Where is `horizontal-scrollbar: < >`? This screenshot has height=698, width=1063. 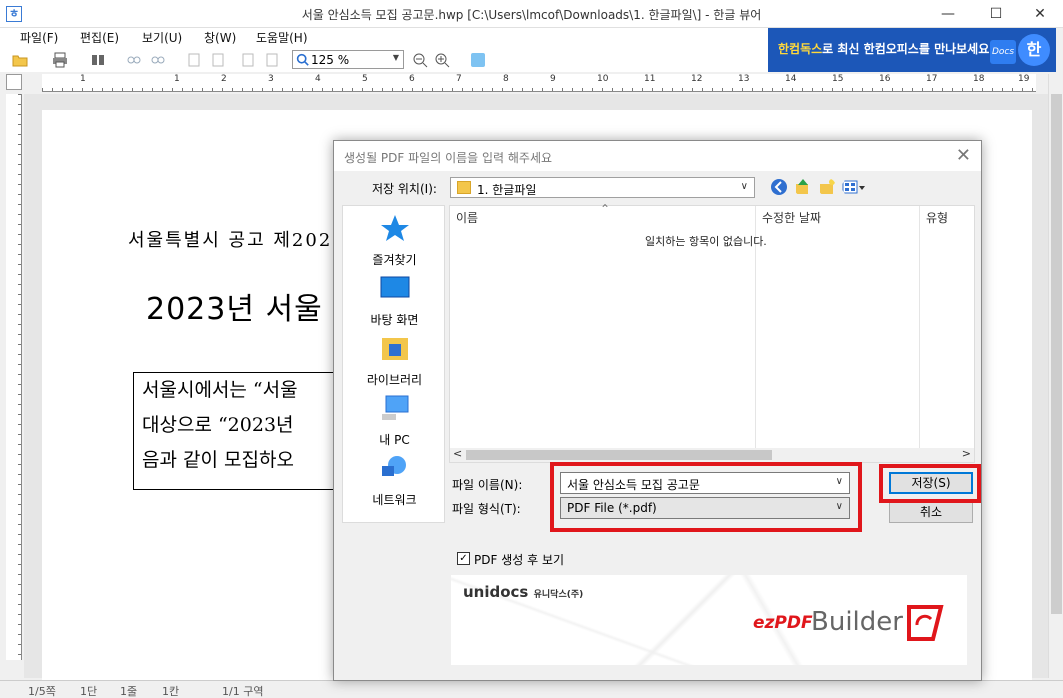
horizontal-scrollbar: < > is located at coordinates (712, 454).